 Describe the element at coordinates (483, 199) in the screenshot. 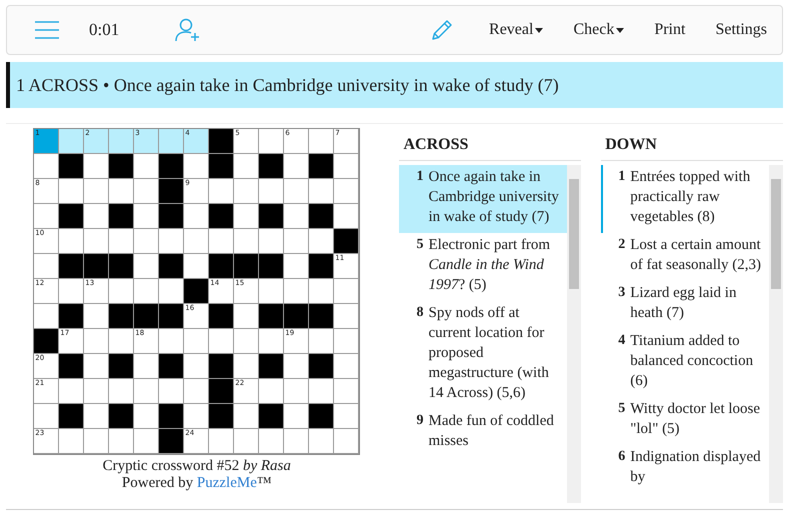

I see `clue-item: 1 Once again take in Cambridge university in wake of study (7)` at that location.